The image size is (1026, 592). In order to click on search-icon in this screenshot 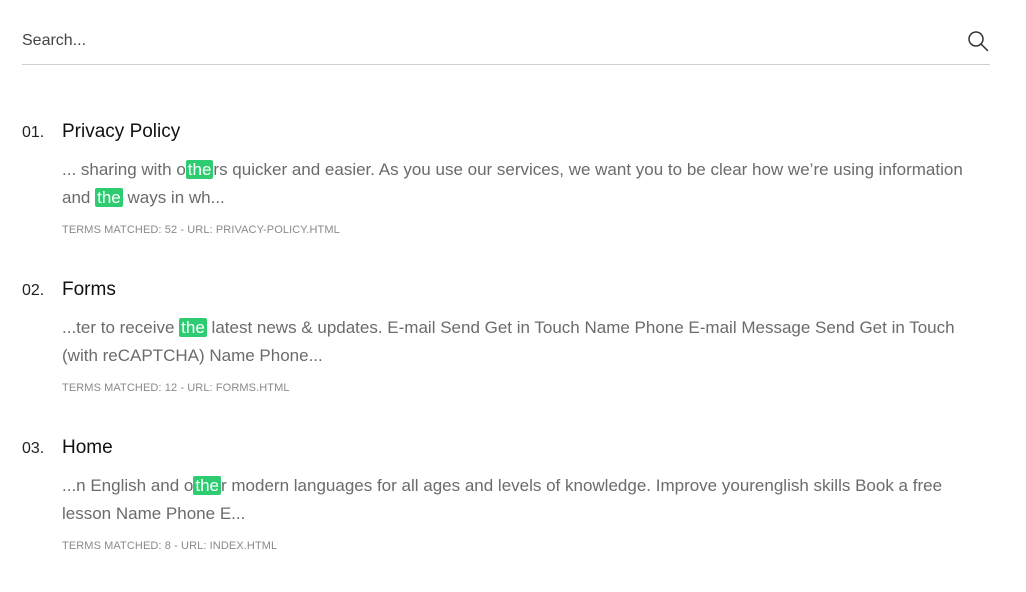, I will do `click(978, 41)`.